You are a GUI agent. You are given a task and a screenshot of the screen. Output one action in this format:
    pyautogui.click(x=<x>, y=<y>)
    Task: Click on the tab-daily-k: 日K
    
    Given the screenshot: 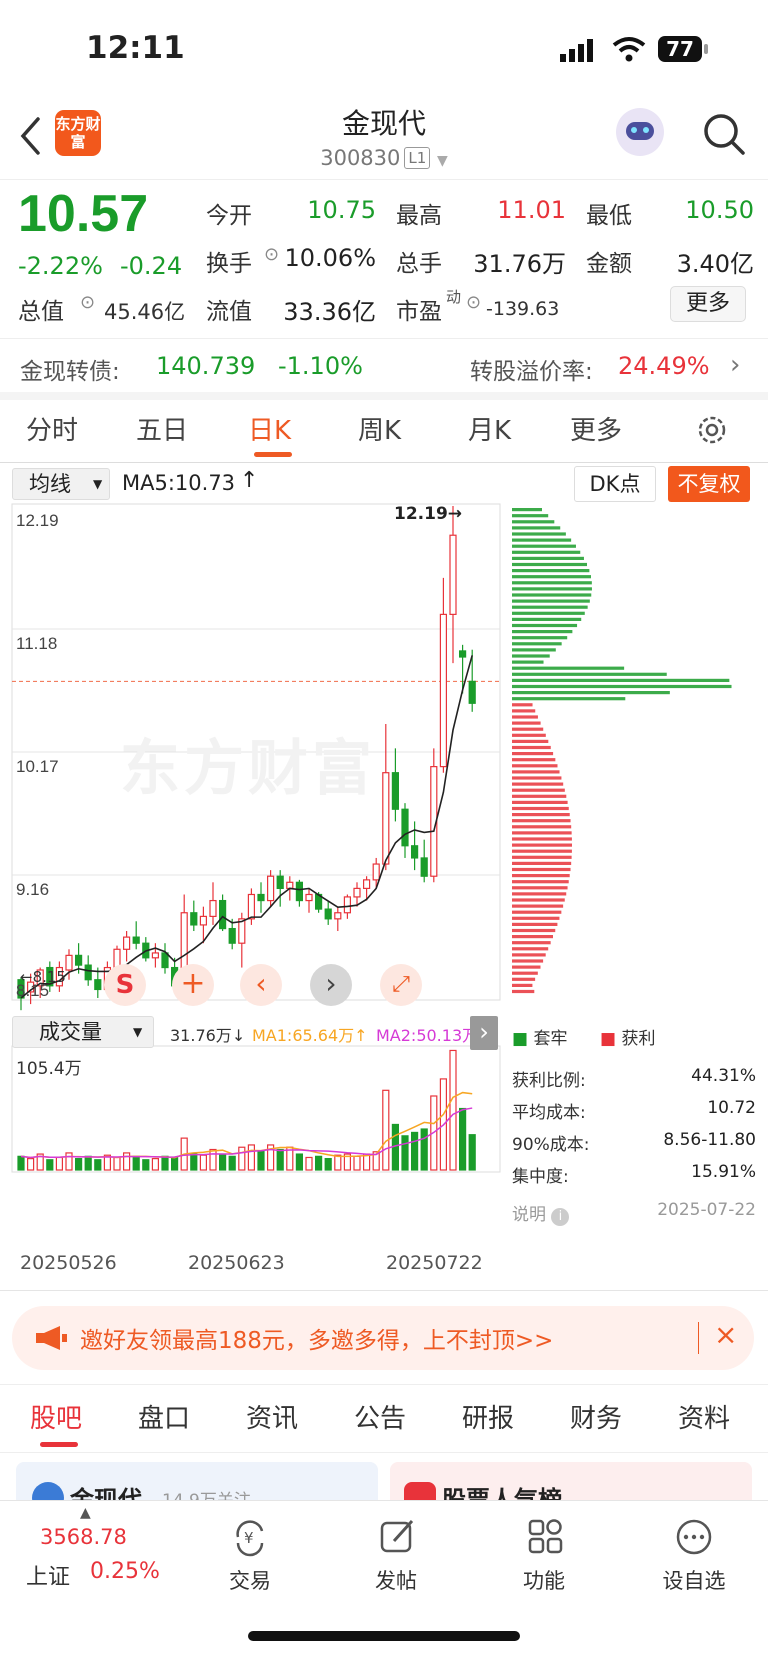 What is the action you would take?
    pyautogui.click(x=269, y=428)
    